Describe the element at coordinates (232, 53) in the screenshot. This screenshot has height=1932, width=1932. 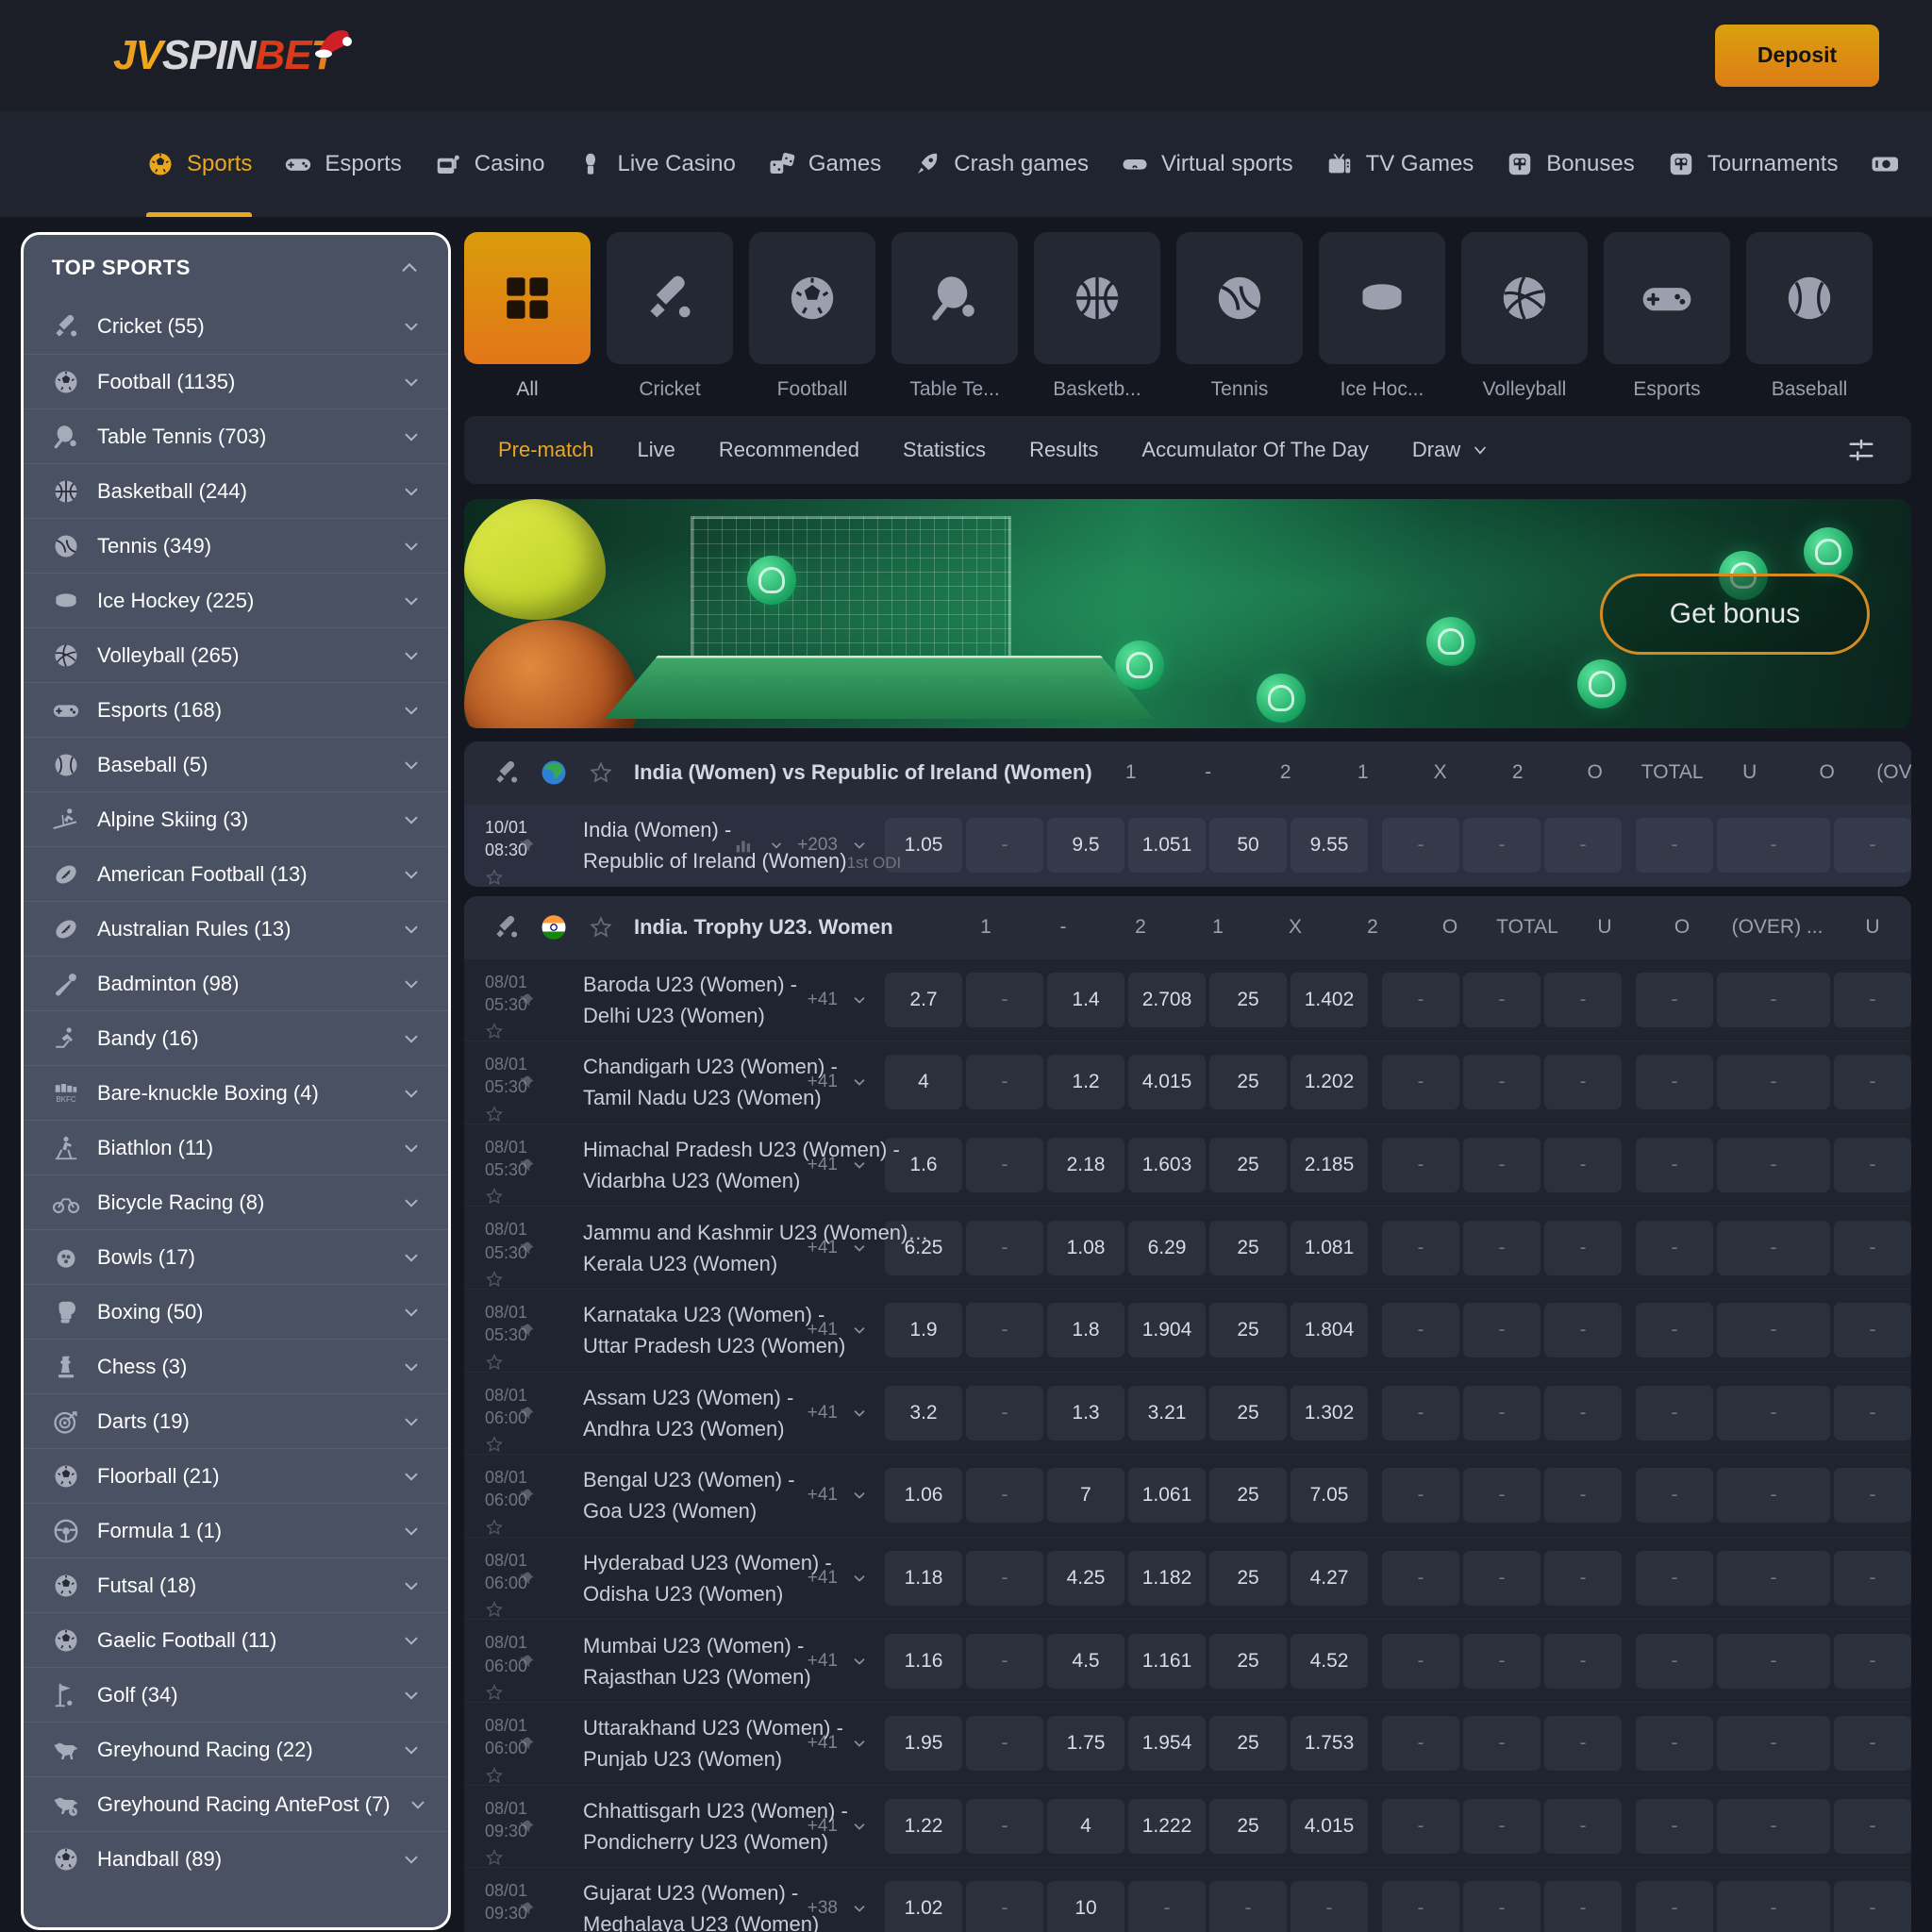
I see `site-logo: JVSPINBET` at that location.